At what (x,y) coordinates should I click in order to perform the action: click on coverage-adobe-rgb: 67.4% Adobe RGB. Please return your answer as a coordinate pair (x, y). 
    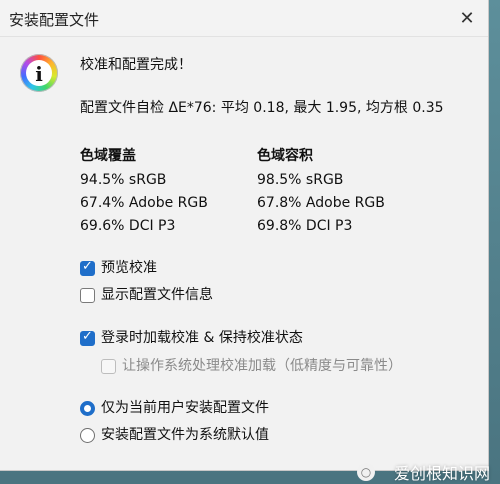
    Looking at the image, I should click on (144, 203).